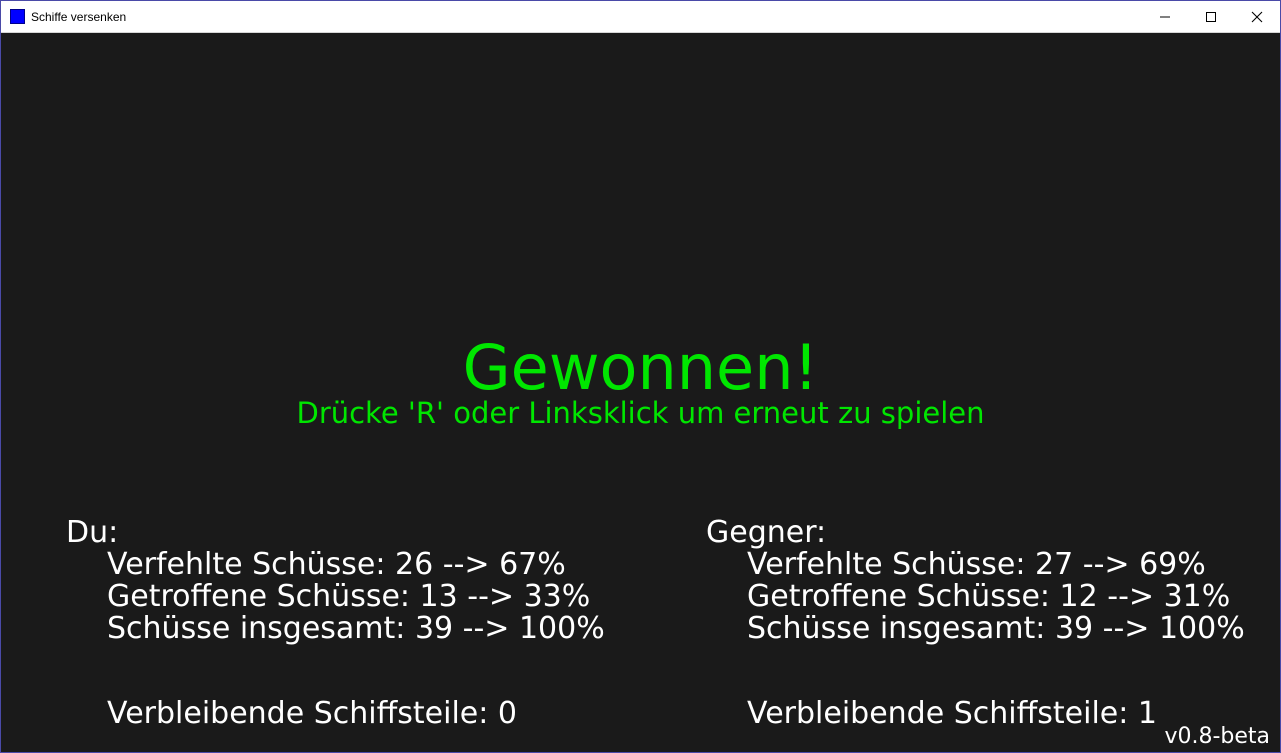  Describe the element at coordinates (349, 596) in the screenshot. I see `player-hit-shots: Getroffene Schüsse: 13 --> 33%` at that location.